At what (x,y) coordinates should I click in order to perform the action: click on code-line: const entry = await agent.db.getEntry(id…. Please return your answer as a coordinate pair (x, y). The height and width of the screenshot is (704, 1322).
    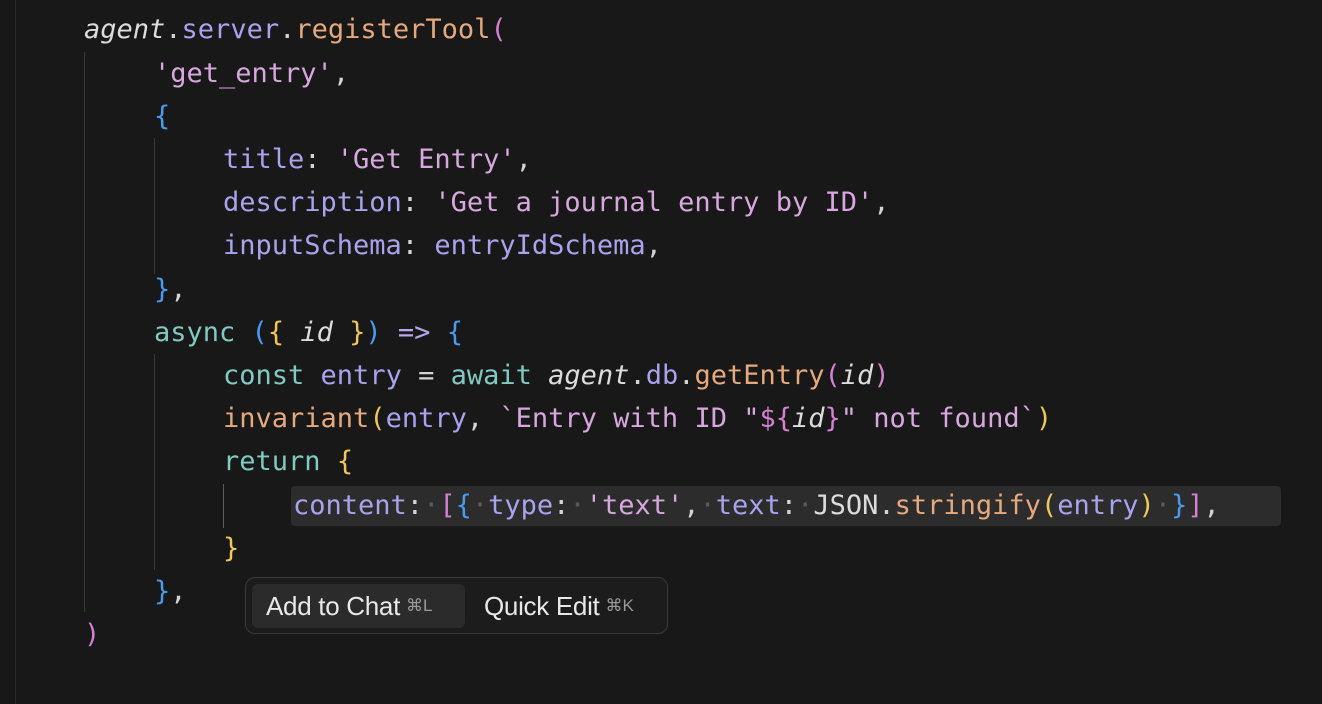
    Looking at the image, I should click on (556, 376).